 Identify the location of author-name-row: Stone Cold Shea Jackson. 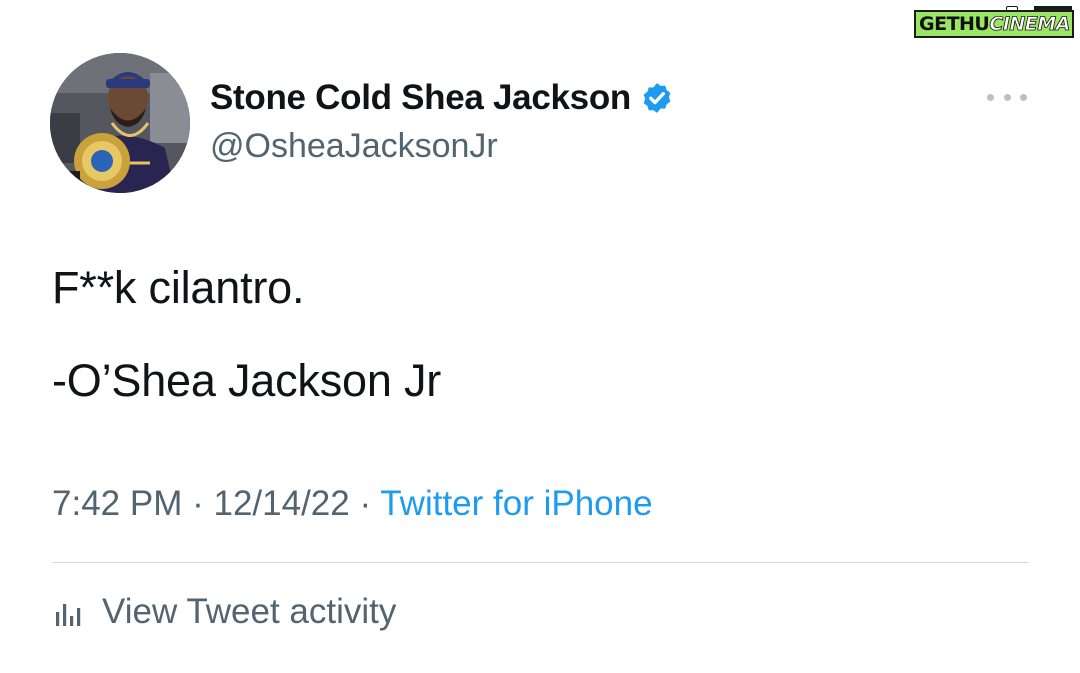
(442, 98).